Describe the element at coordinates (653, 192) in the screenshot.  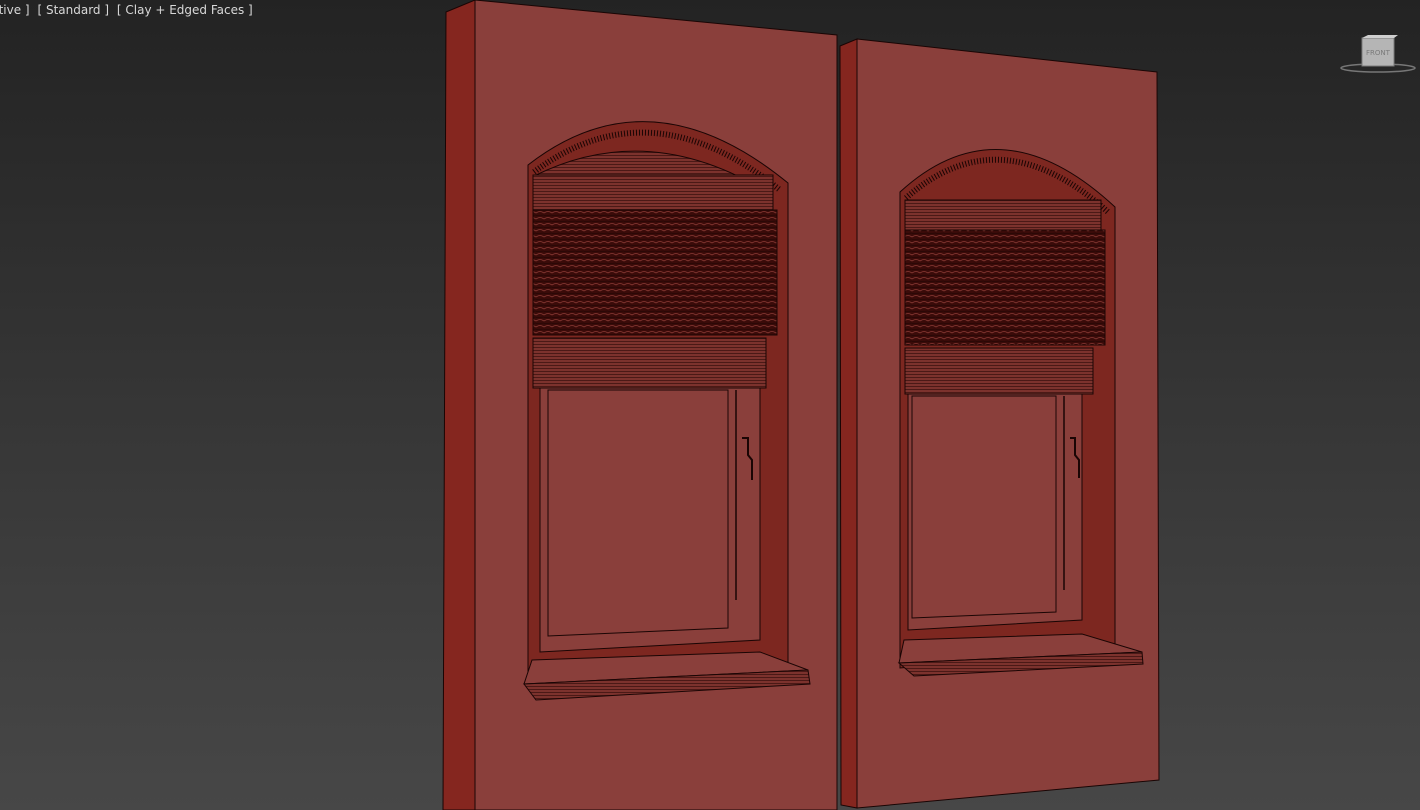
I see `left-blind-header` at that location.